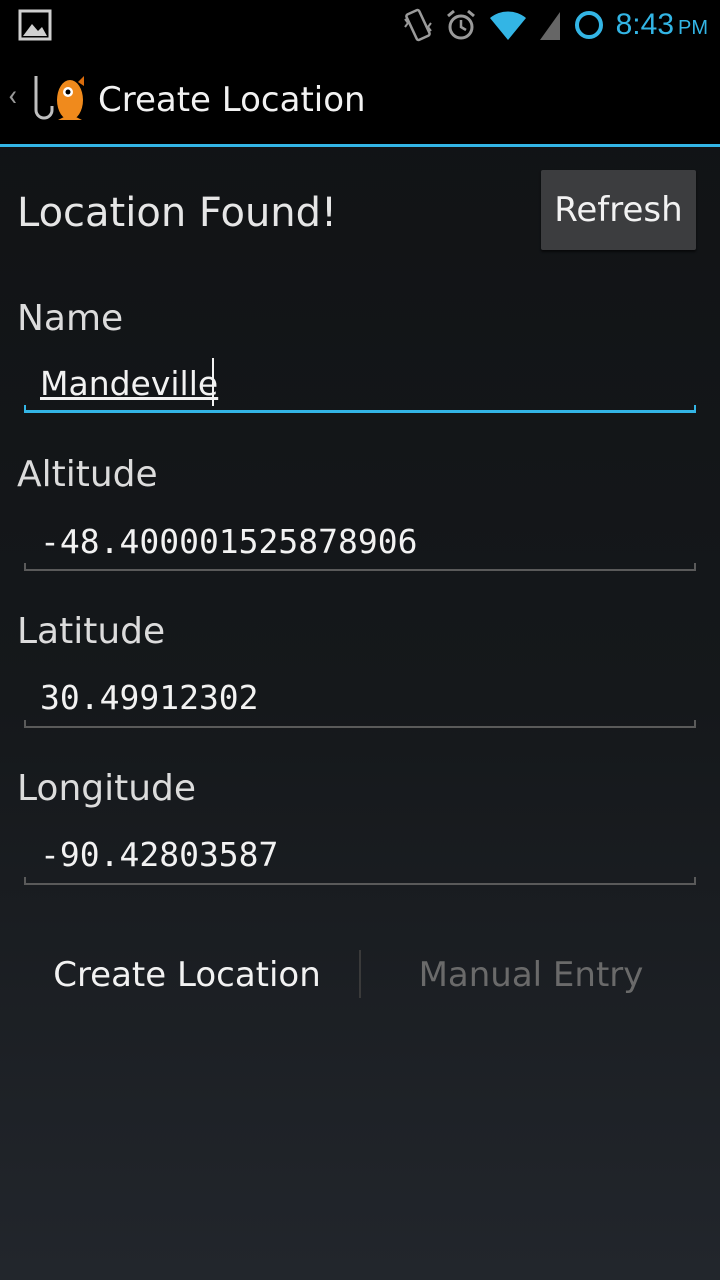  Describe the element at coordinates (213, 382) in the screenshot. I see `text-cursor` at that location.